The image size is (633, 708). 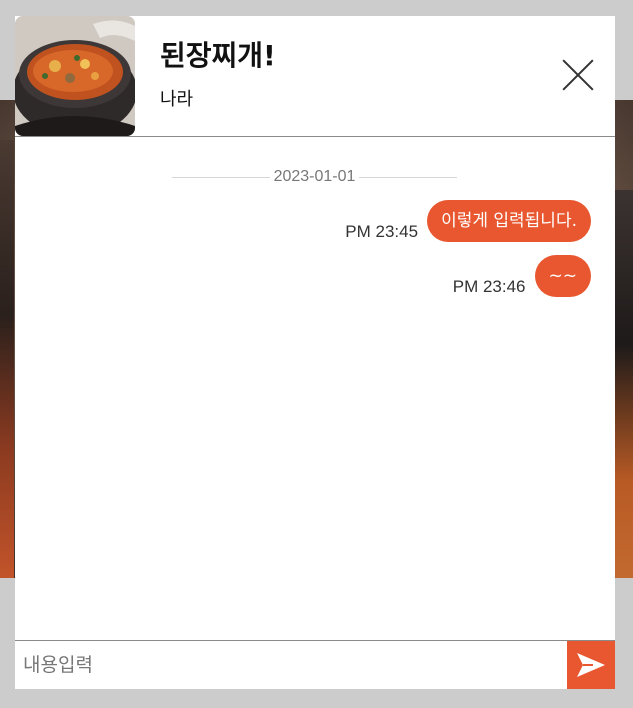 I want to click on message-time: PM 23:45, so click(x=382, y=231).